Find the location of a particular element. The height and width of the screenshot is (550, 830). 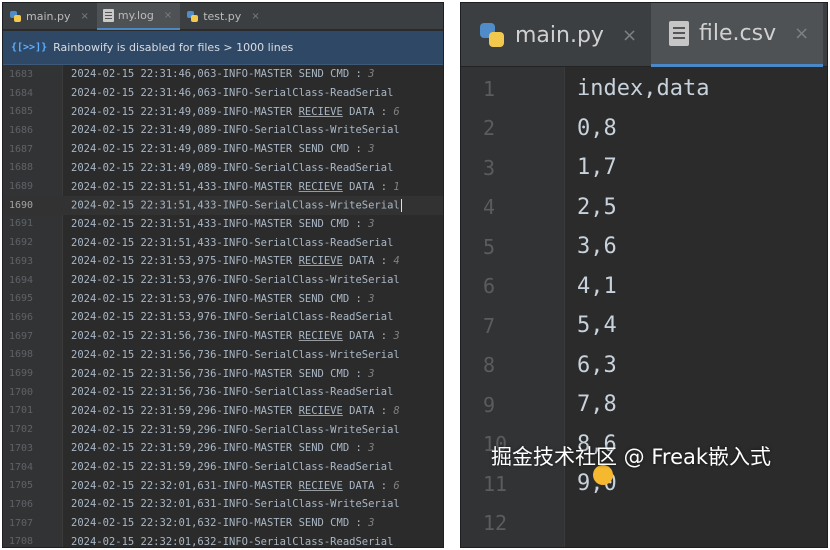

line-text: 3,6 is located at coordinates (597, 247).